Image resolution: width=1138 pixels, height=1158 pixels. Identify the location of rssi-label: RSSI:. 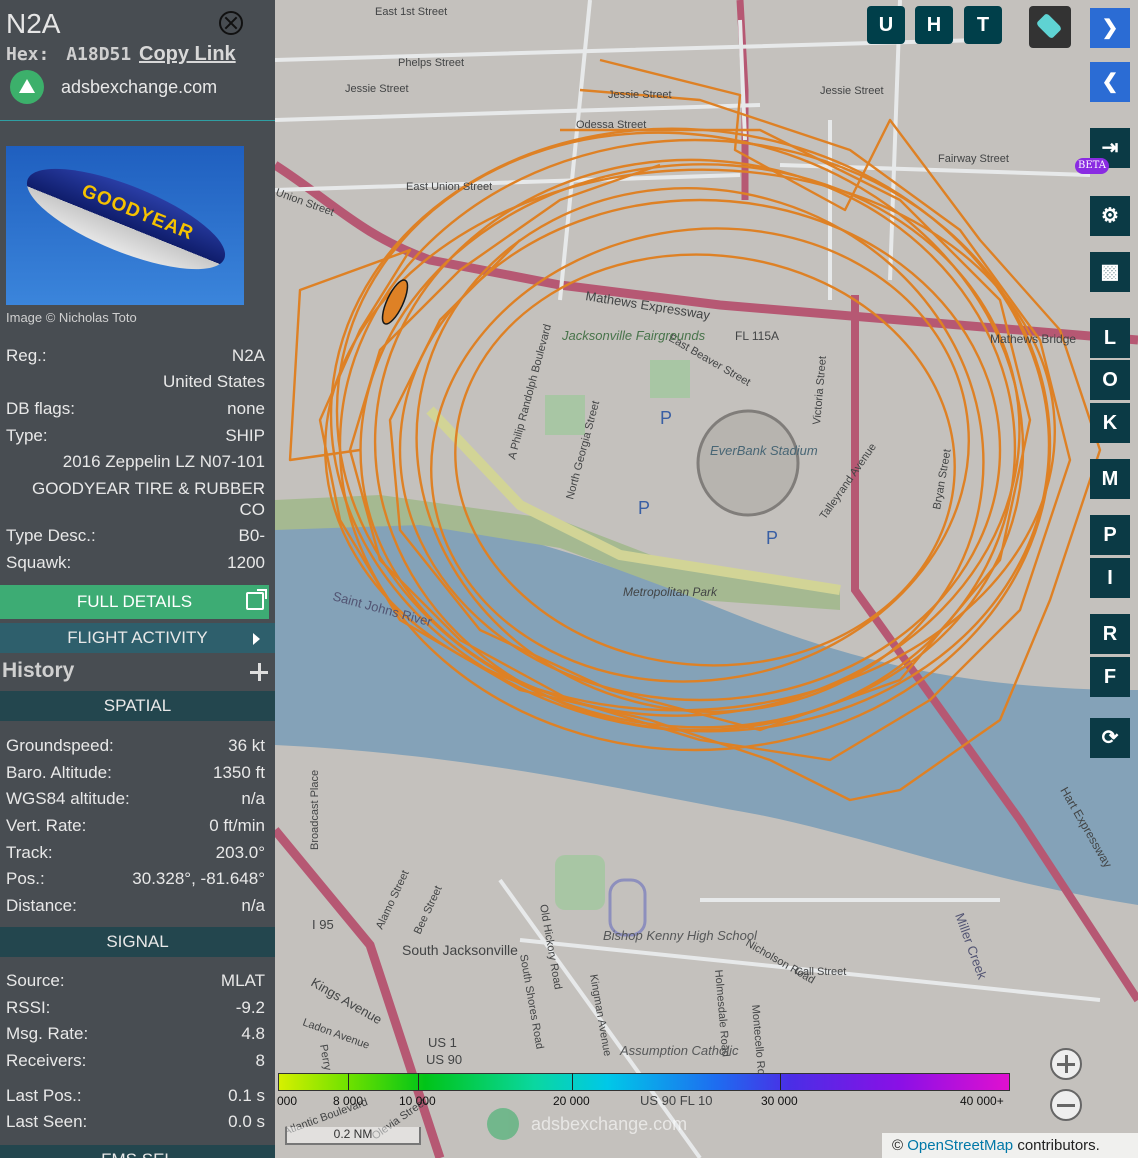
(28, 1007).